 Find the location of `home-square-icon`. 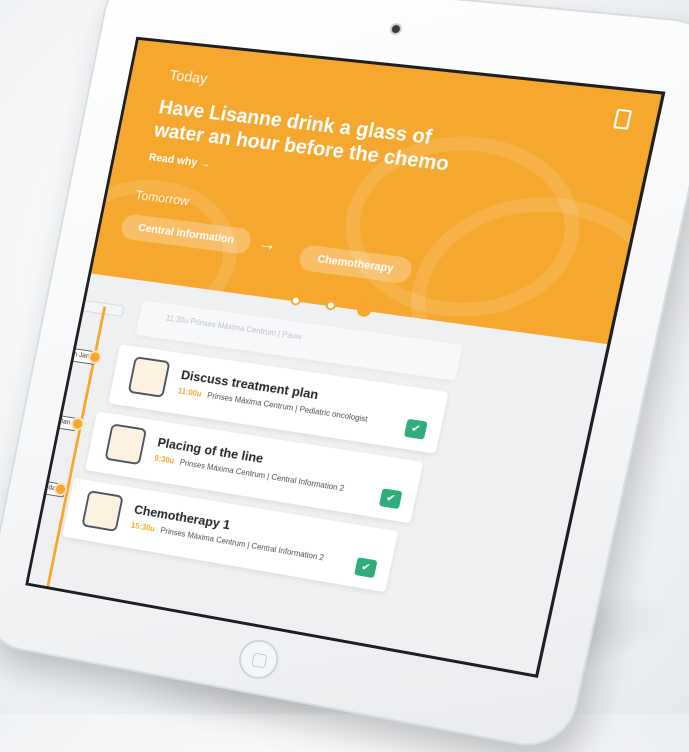

home-square-icon is located at coordinates (259, 661).